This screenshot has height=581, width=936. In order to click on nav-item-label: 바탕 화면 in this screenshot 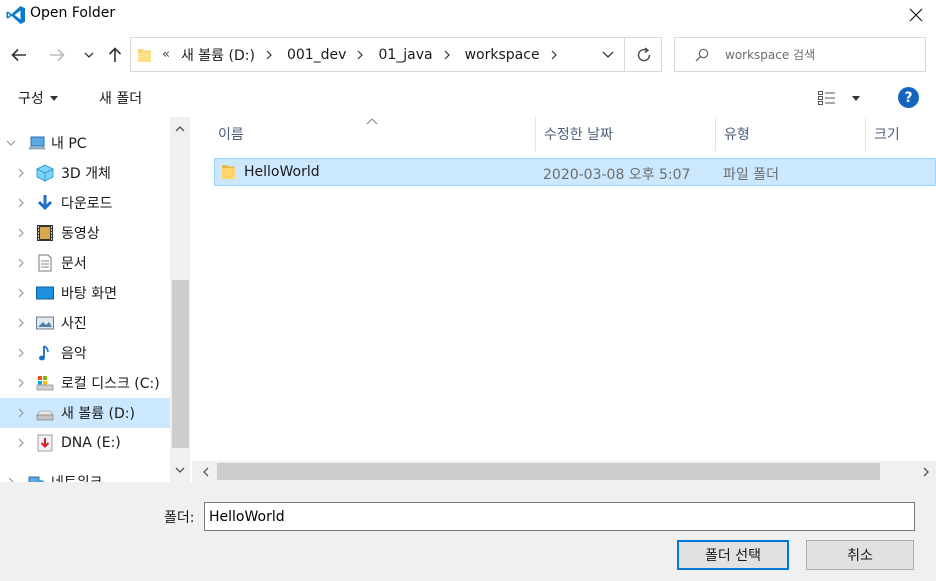, I will do `click(89, 294)`.